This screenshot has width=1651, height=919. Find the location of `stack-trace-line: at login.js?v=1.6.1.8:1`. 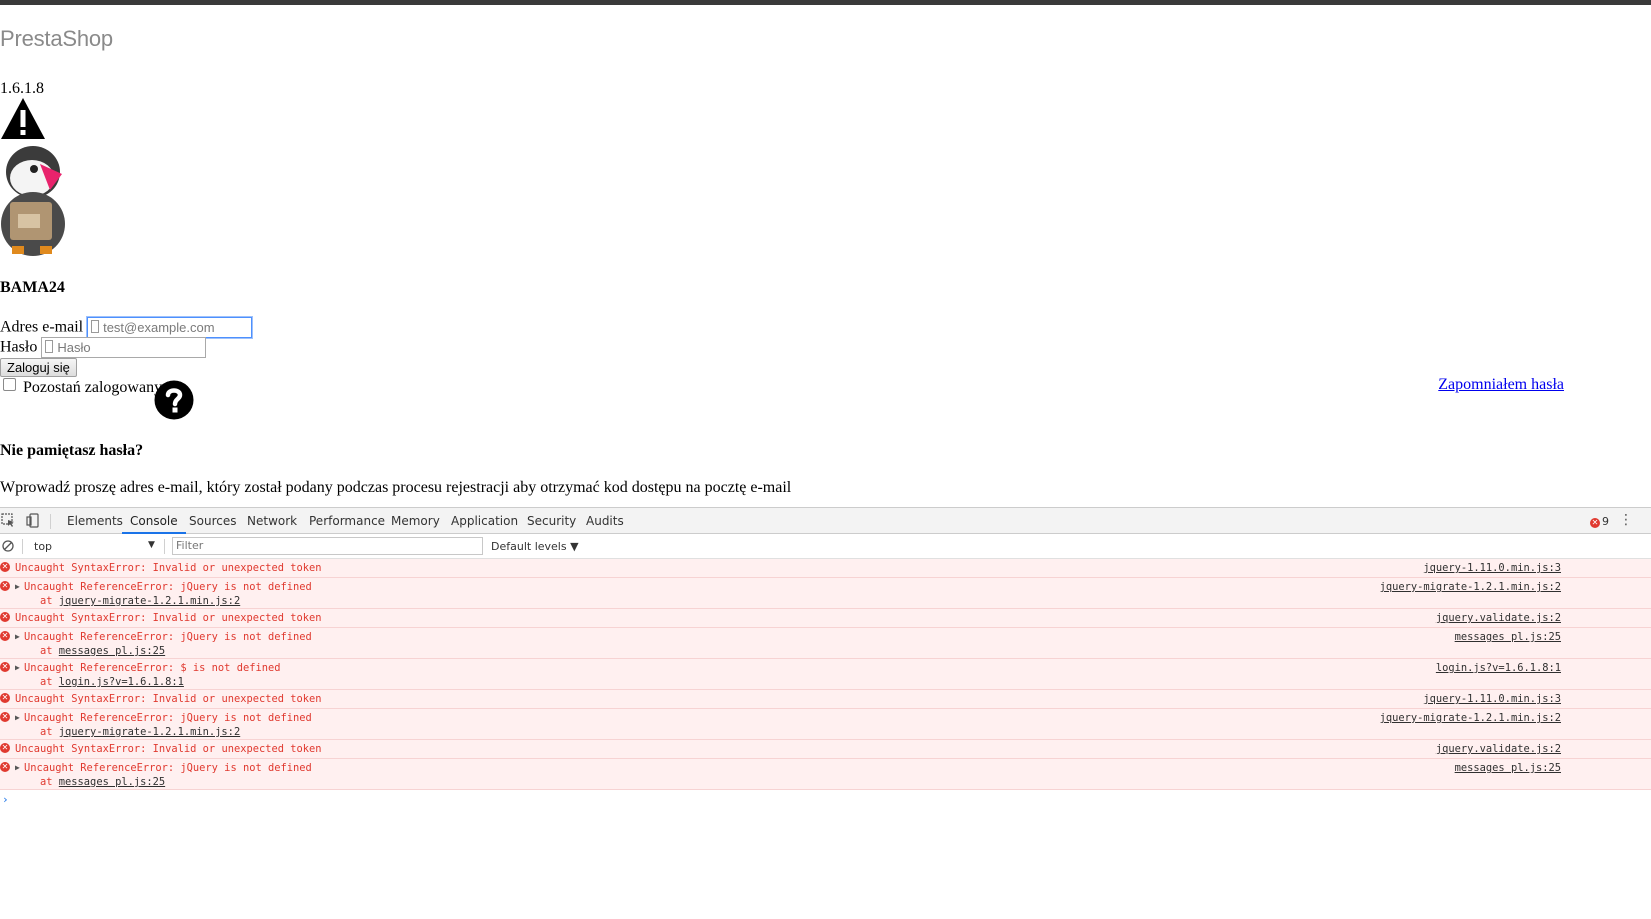

stack-trace-line: at login.js?v=1.6.1.8:1 is located at coordinates (112, 682).